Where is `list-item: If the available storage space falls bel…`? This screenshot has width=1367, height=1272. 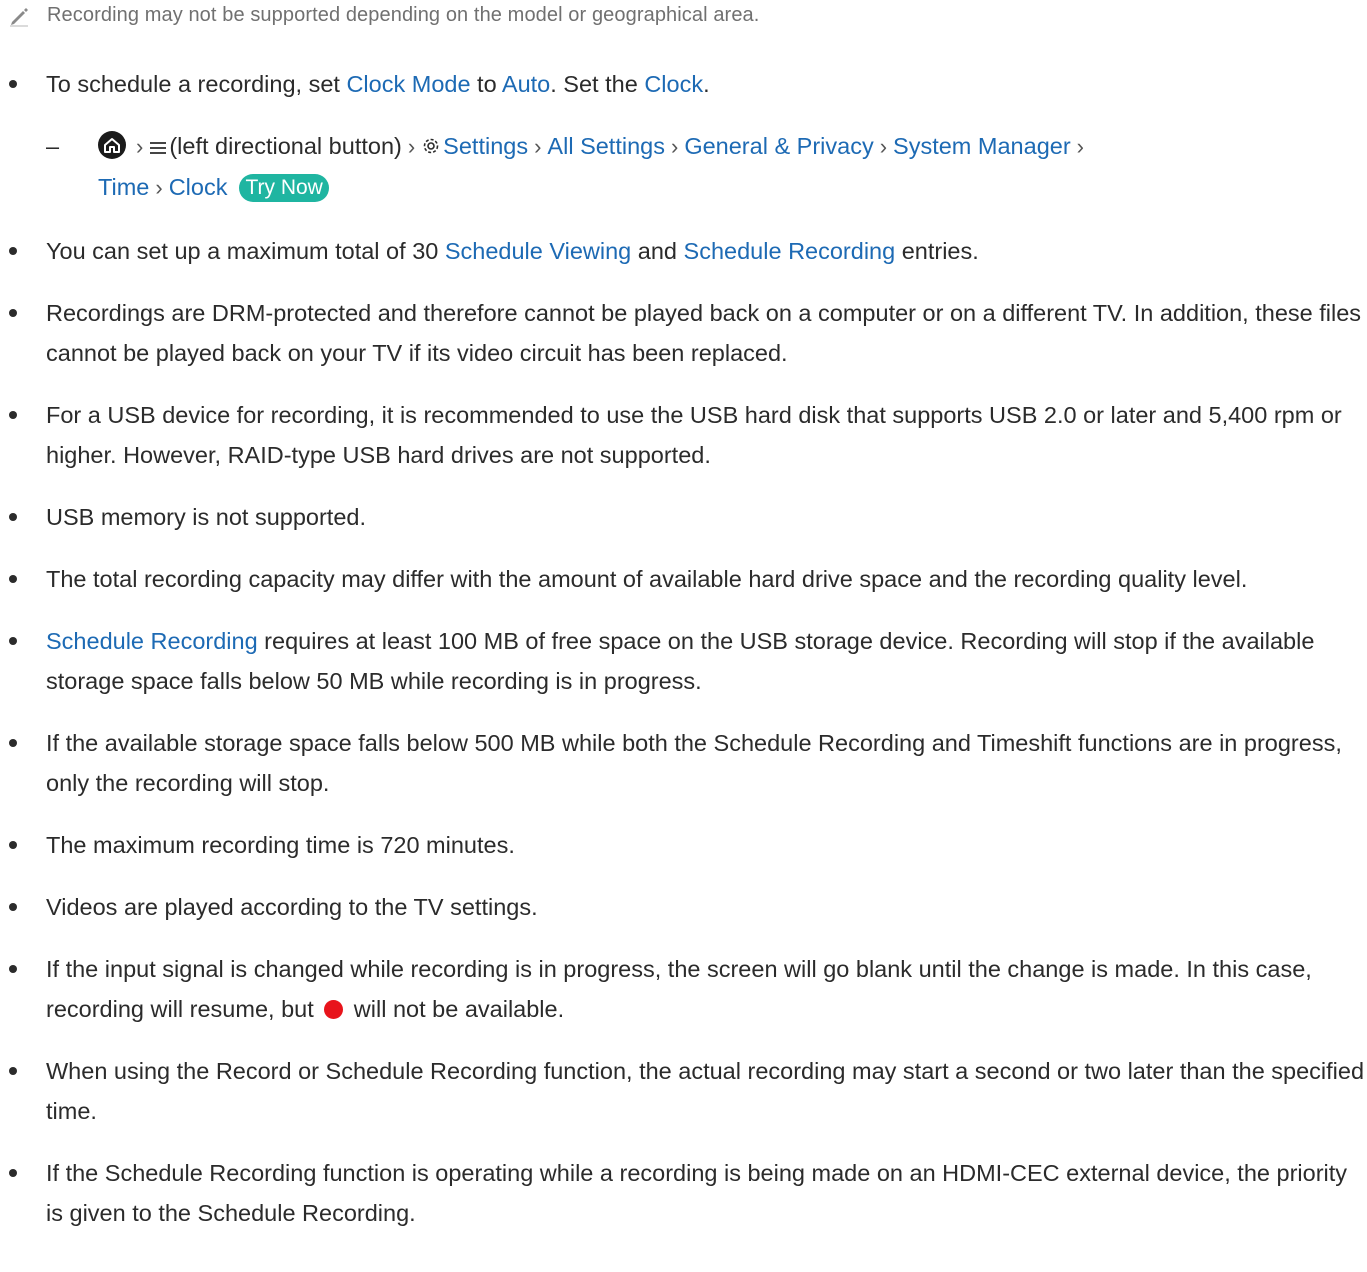 list-item: If the available storage space falls bel… is located at coordinates (683, 763).